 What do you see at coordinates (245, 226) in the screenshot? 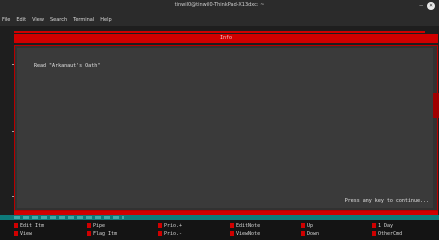
I see `footer-cmd: EditNote` at bounding box center [245, 226].